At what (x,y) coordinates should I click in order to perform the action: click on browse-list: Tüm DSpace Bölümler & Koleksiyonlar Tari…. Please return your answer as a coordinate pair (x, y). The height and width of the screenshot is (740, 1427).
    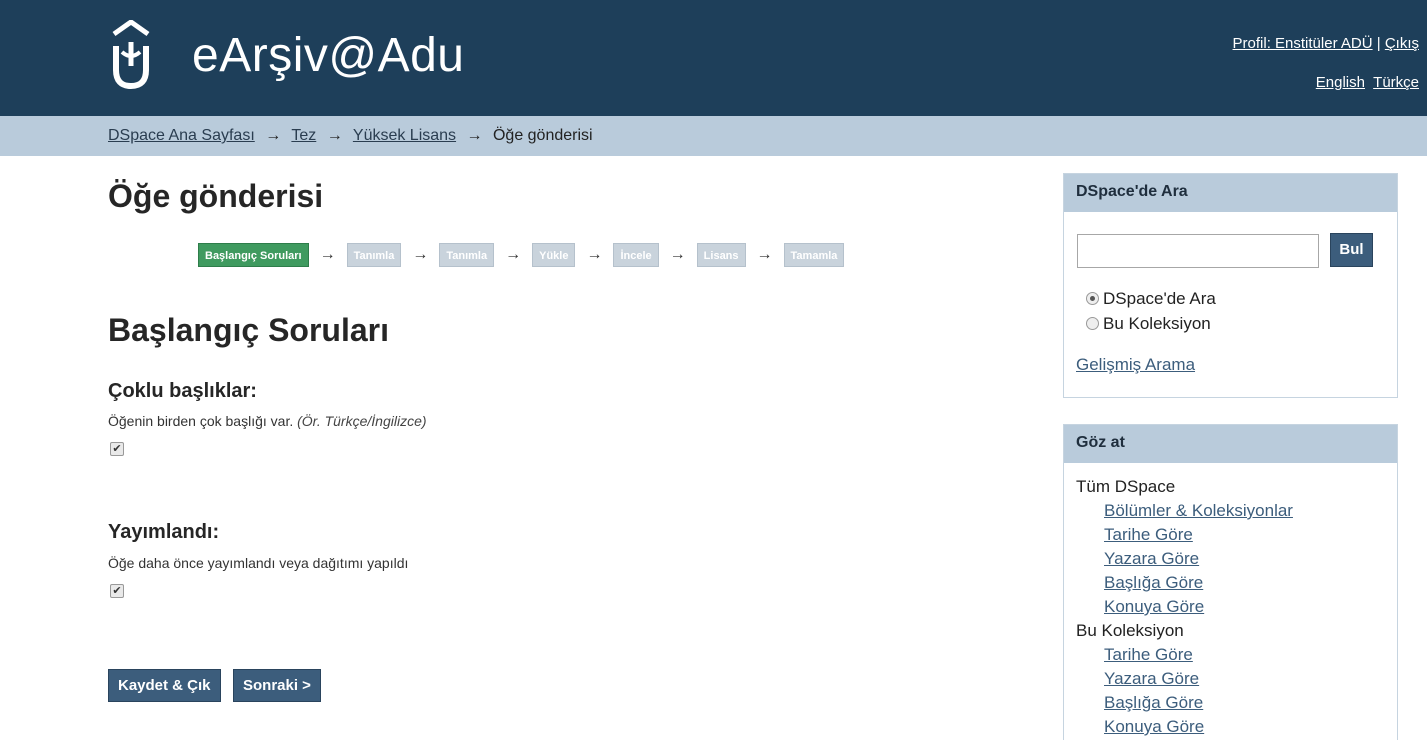
    Looking at the image, I should click on (1184, 607).